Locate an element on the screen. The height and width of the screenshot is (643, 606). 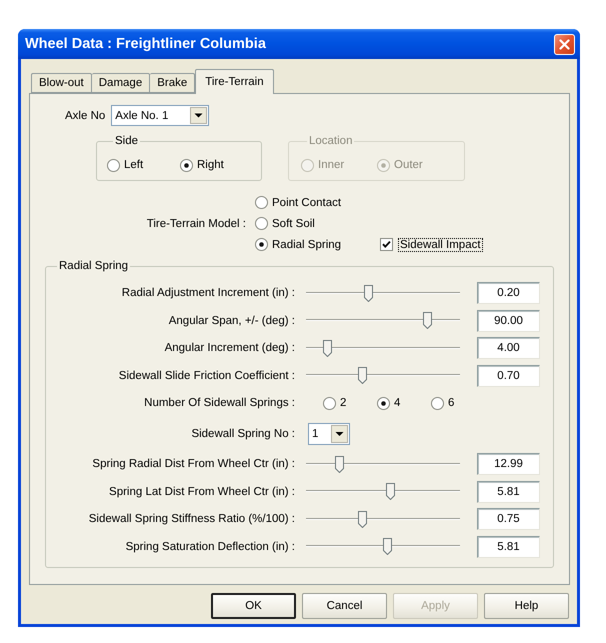
radio-option: Point Contact is located at coordinates (311, 202).